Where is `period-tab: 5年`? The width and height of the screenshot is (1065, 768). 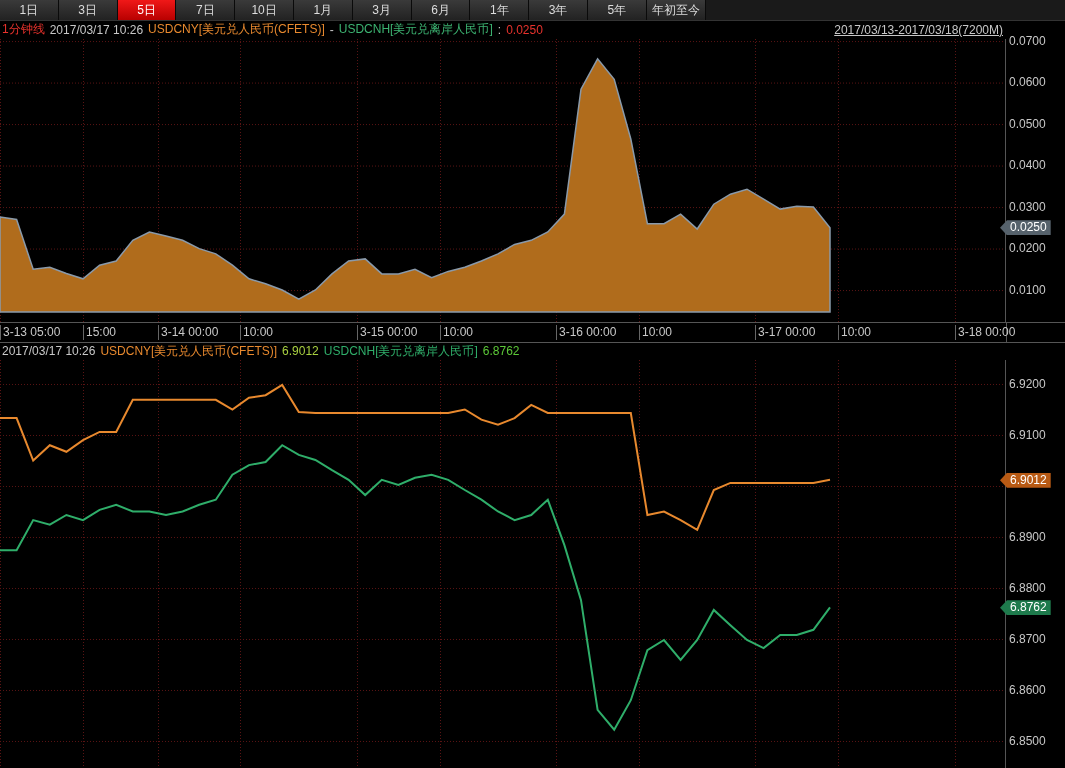 period-tab: 5年 is located at coordinates (617, 10).